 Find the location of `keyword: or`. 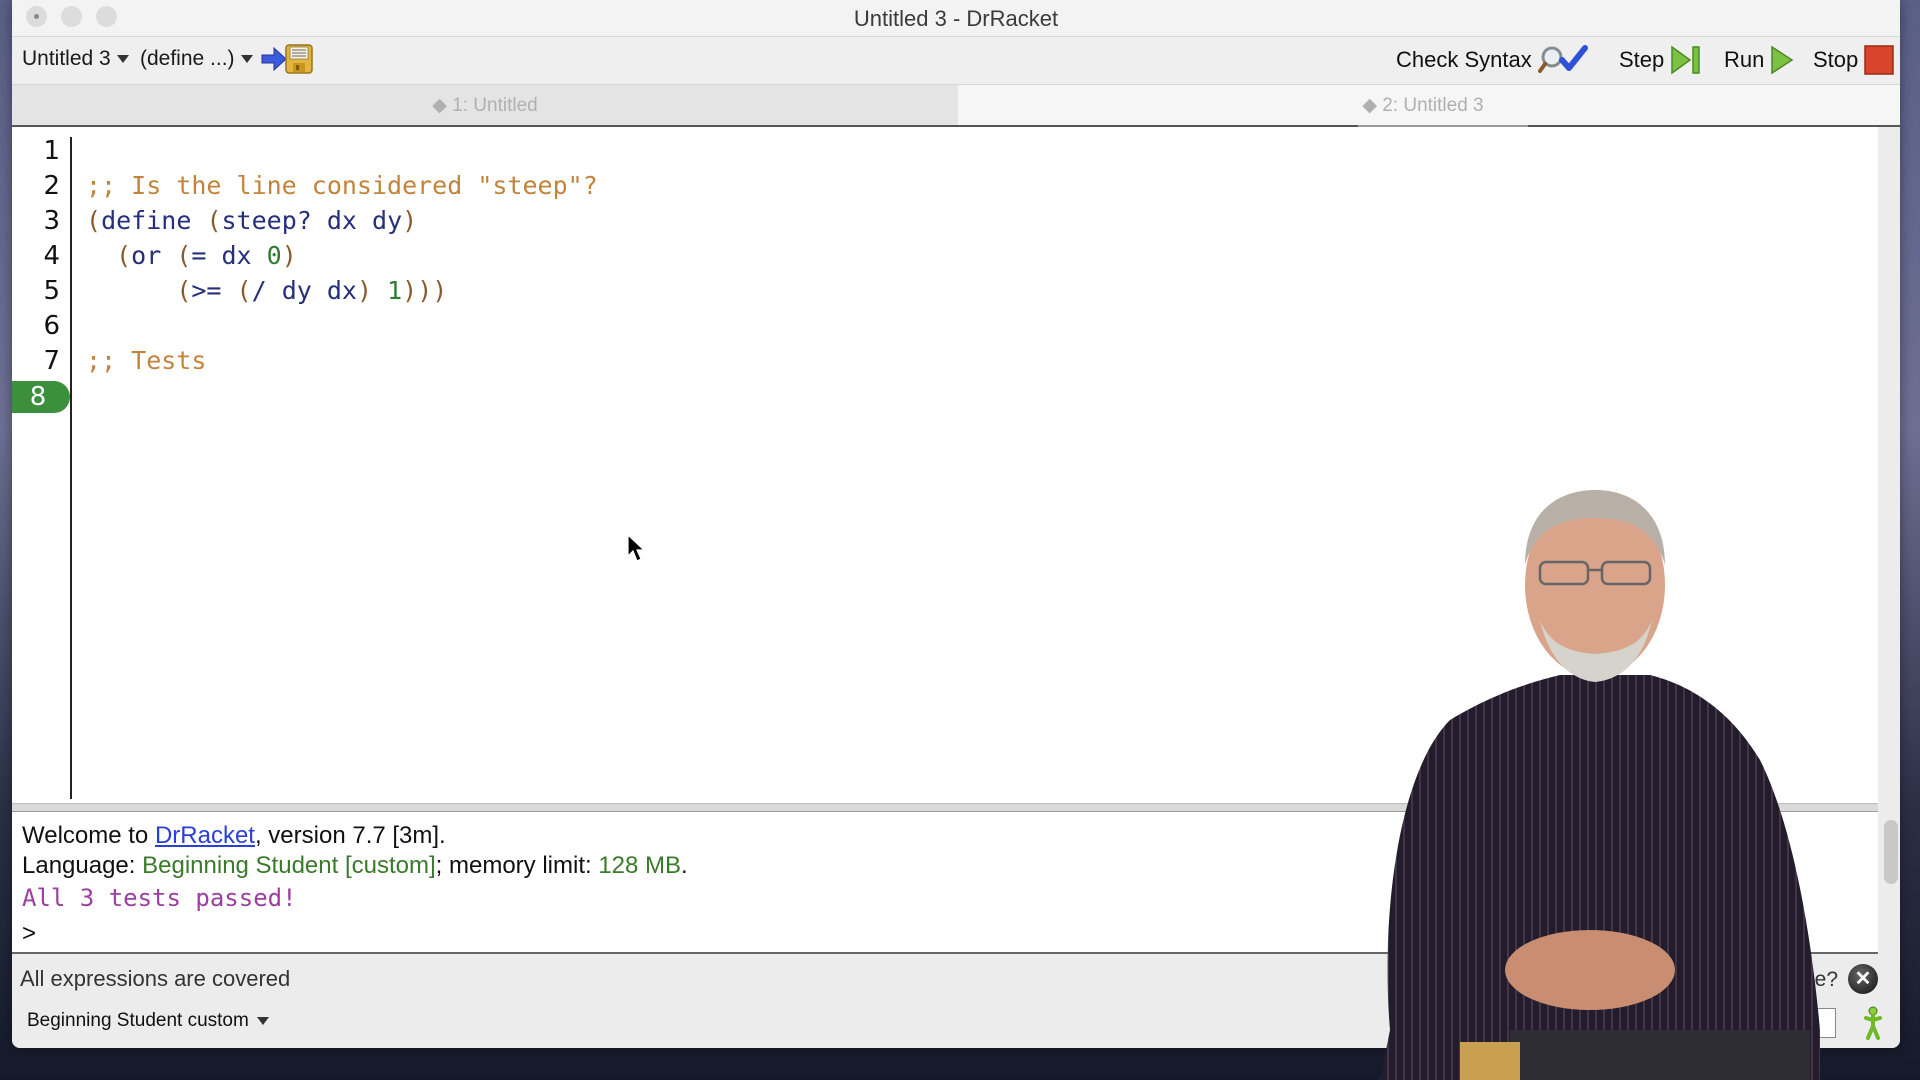

keyword: or is located at coordinates (146, 255).